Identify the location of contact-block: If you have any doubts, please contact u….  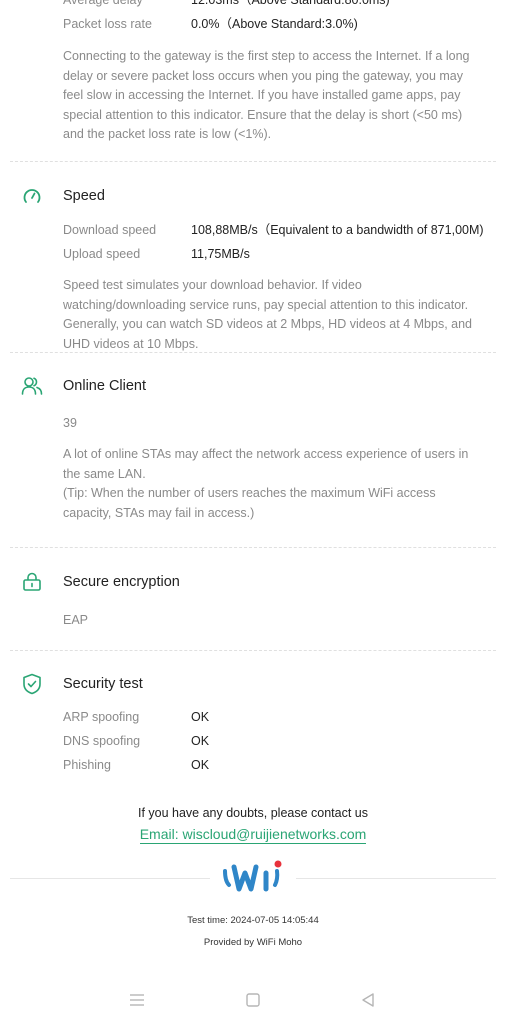
(253, 825).